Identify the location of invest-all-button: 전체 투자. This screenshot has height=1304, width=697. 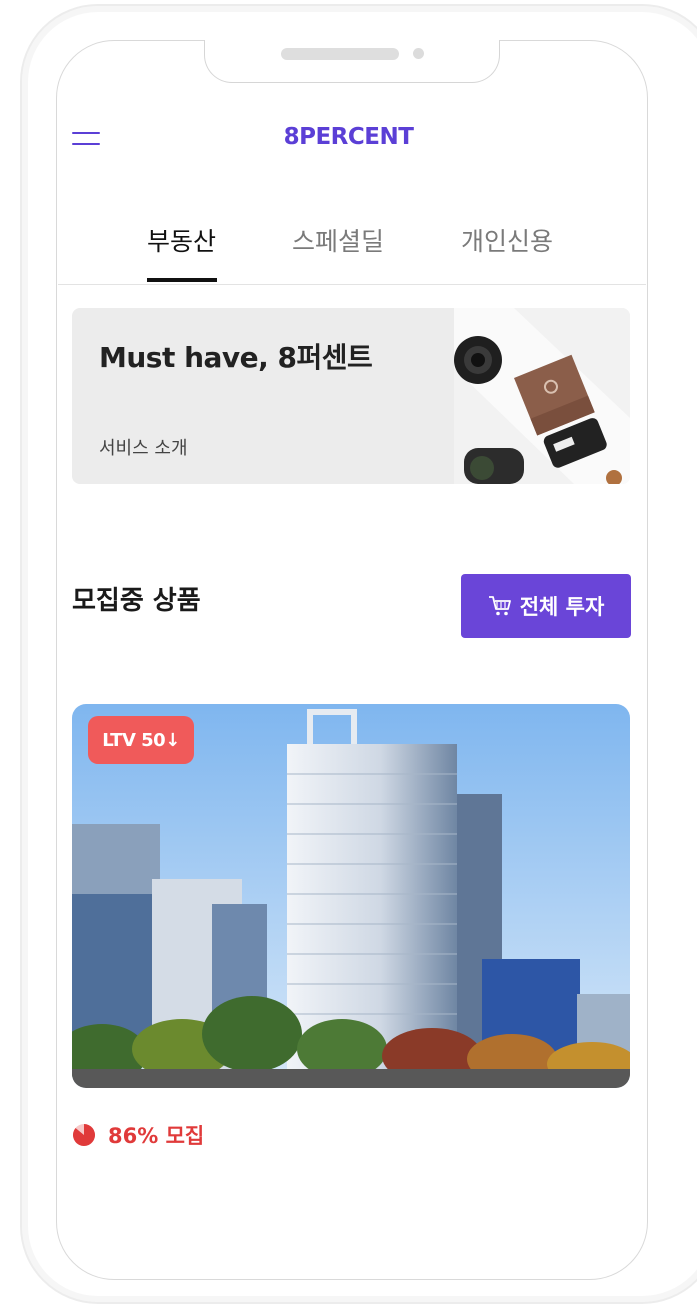
(546, 606).